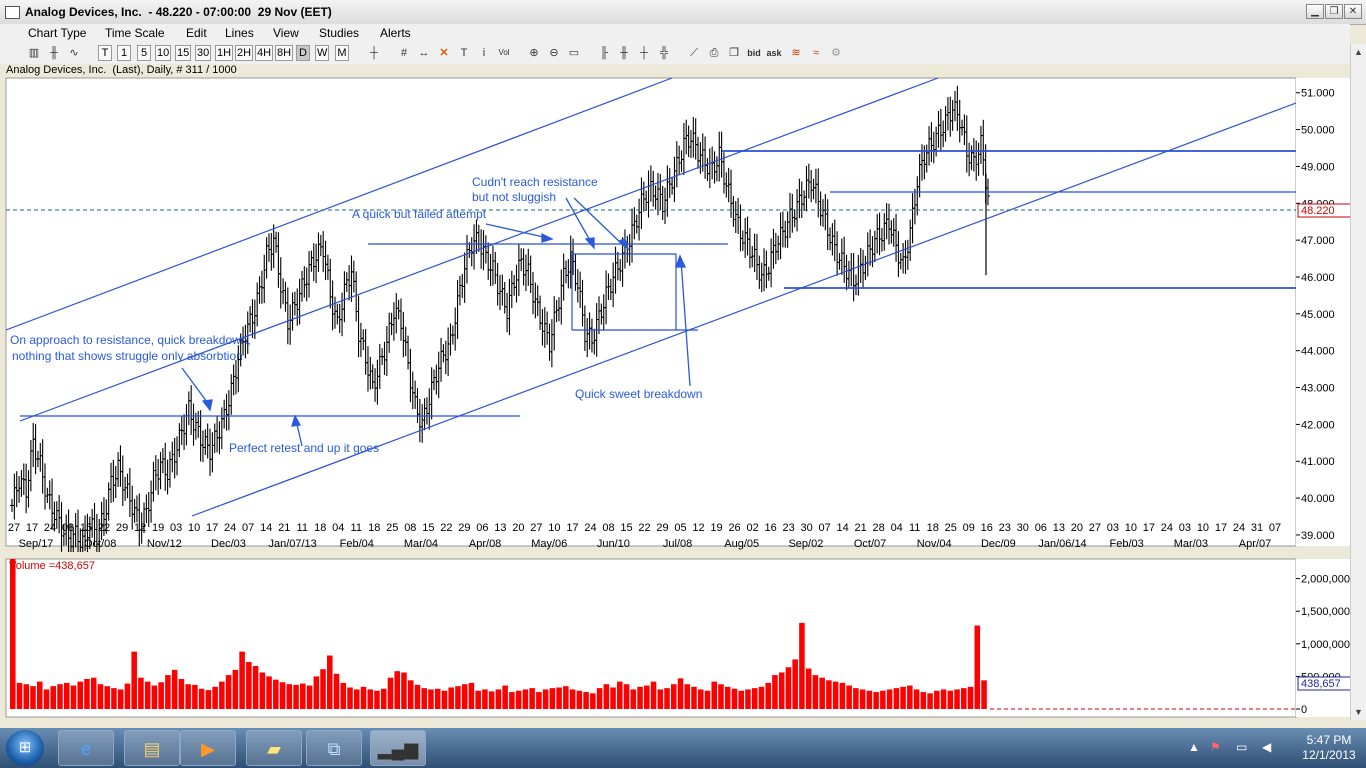 This screenshot has height=768, width=1366. I want to click on scroll-down-icon: ▼, so click(1358, 712).